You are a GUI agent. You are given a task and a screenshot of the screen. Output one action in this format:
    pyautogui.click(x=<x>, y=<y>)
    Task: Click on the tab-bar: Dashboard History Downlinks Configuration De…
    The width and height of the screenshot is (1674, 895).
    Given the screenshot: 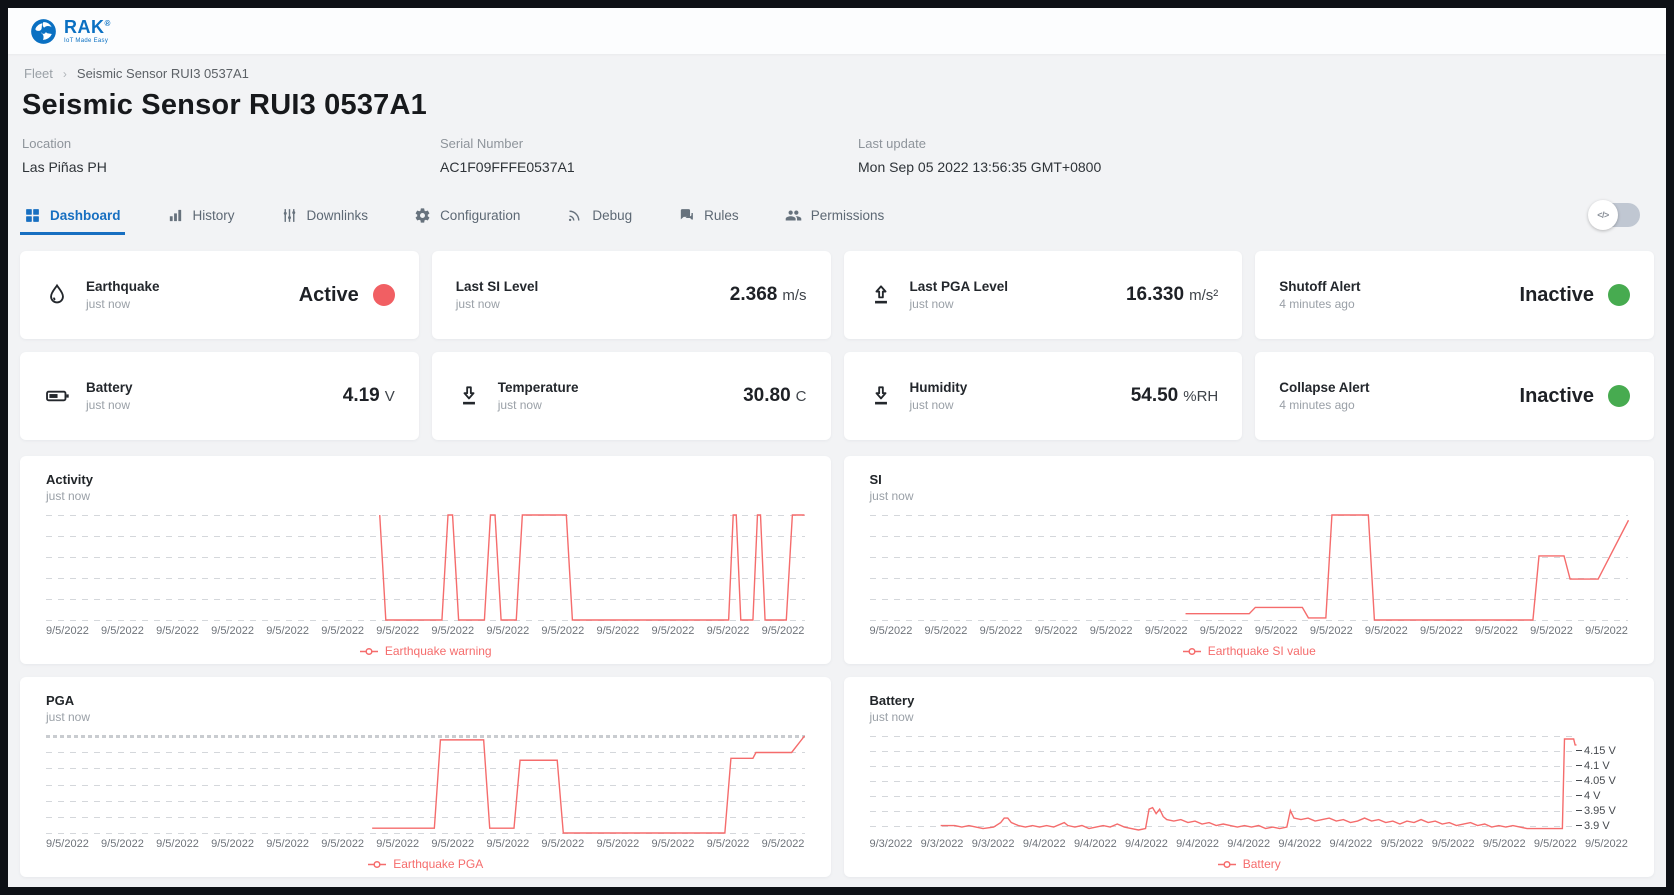 What is the action you would take?
    pyautogui.click(x=837, y=215)
    